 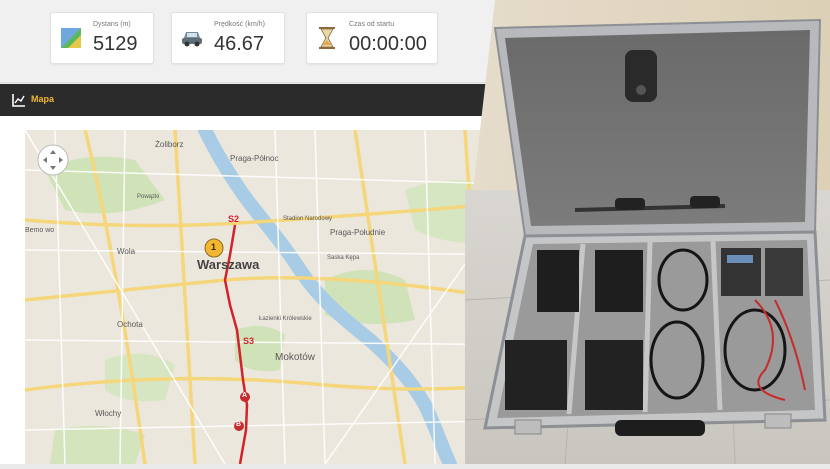 I want to click on map-label-bemowo: Bemo wo, so click(x=40, y=230).